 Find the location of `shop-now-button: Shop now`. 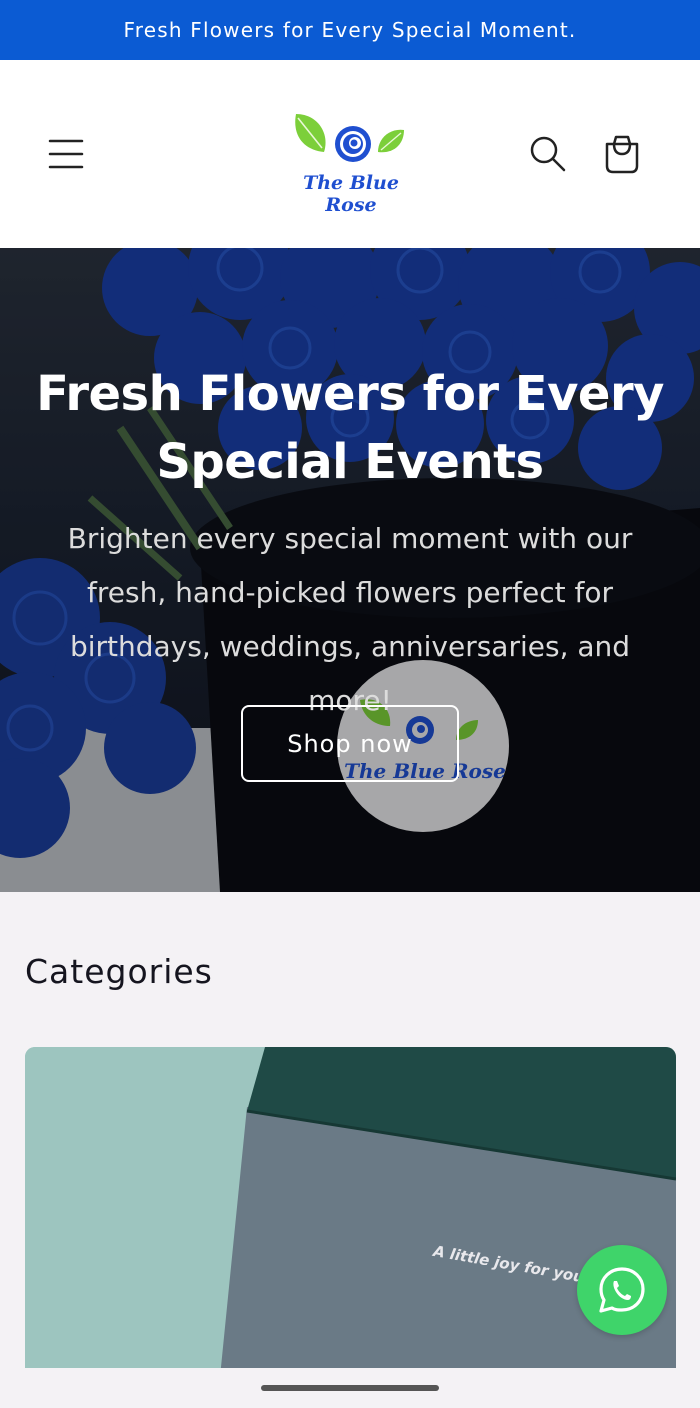

shop-now-button: Shop now is located at coordinates (350, 743).